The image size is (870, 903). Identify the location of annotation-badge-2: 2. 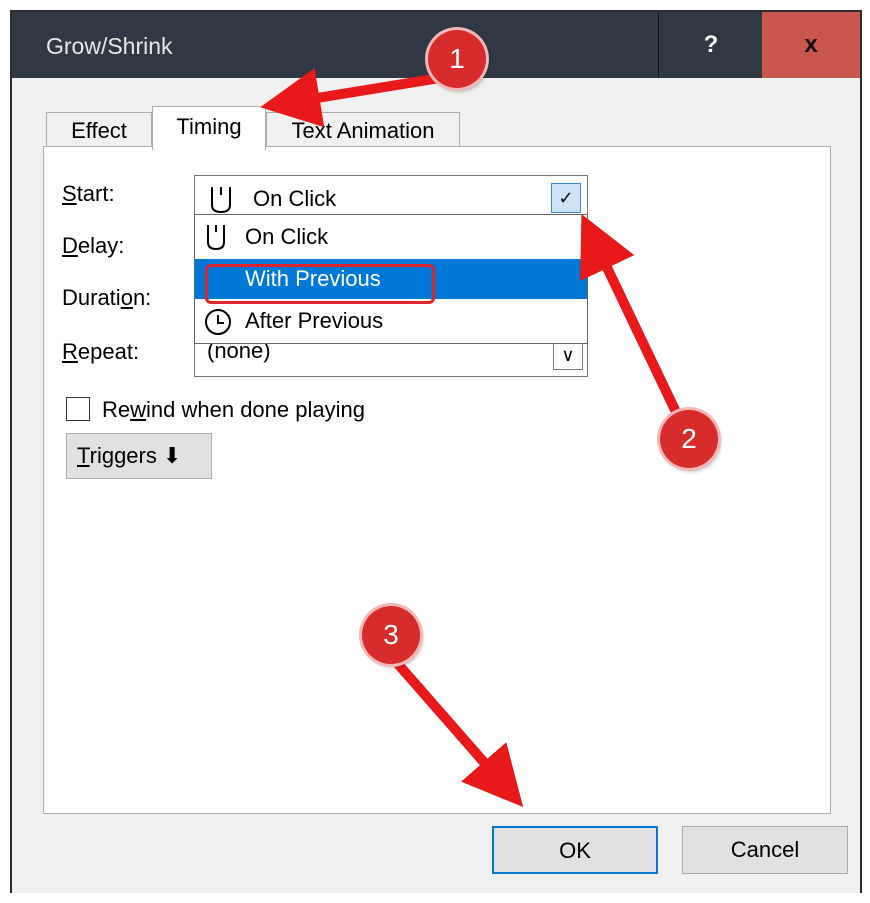
(689, 439).